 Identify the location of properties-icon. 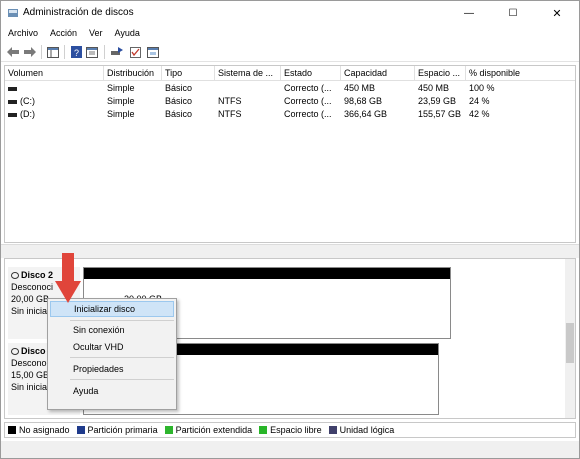
(92, 52).